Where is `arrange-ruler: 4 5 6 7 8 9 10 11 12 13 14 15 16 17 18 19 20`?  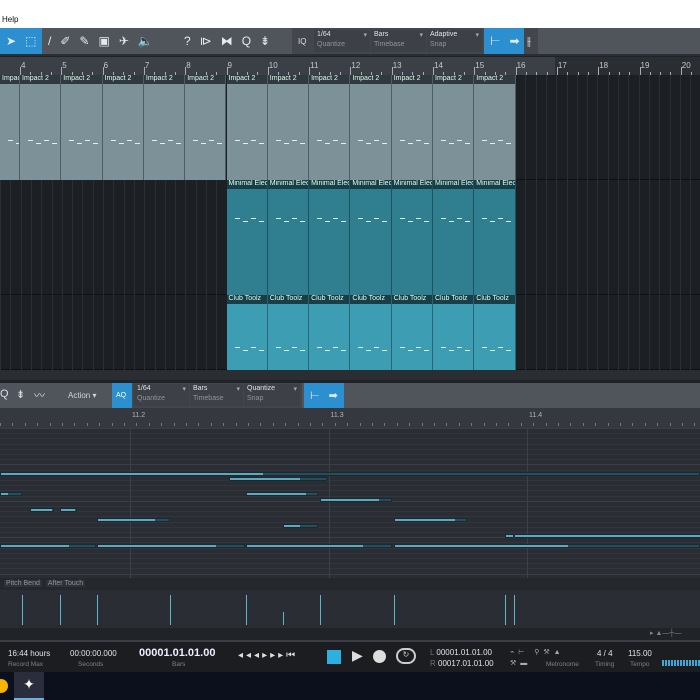 arrange-ruler: 4 5 6 7 8 9 10 11 12 13 14 15 16 17 18 19 20 is located at coordinates (350, 66).